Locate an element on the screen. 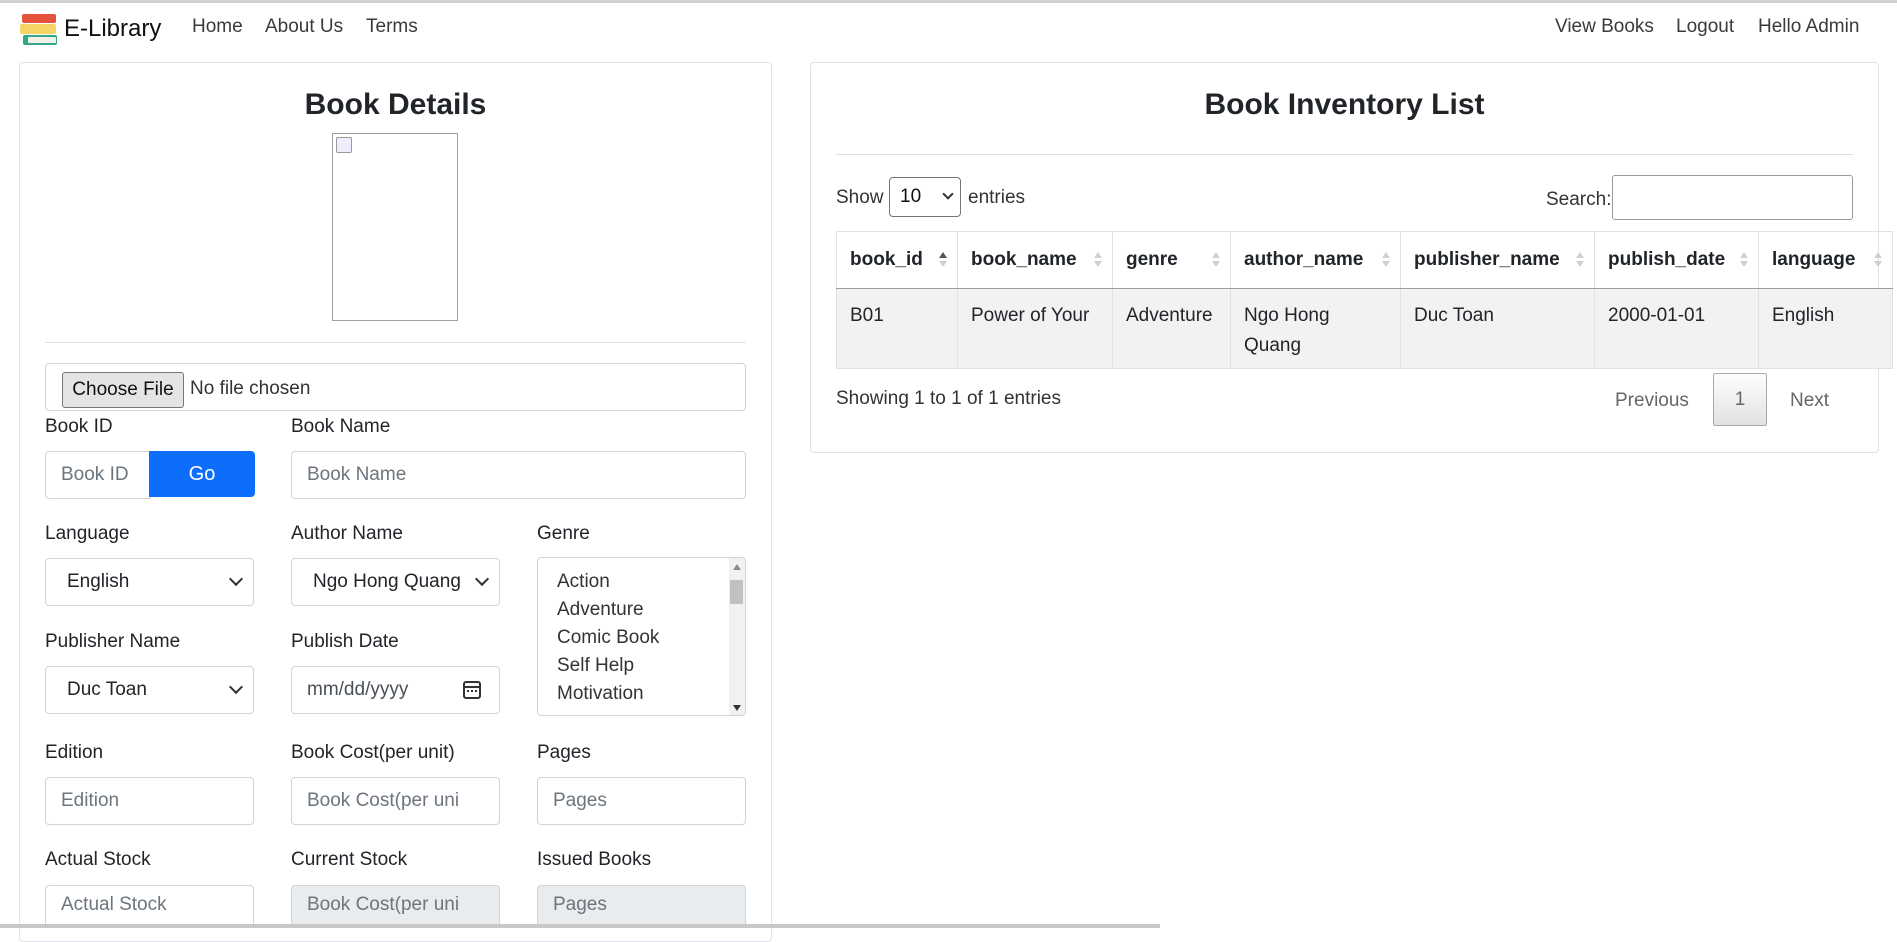 The image size is (1897, 942). publisher-name-label: Publisher Name is located at coordinates (113, 641).